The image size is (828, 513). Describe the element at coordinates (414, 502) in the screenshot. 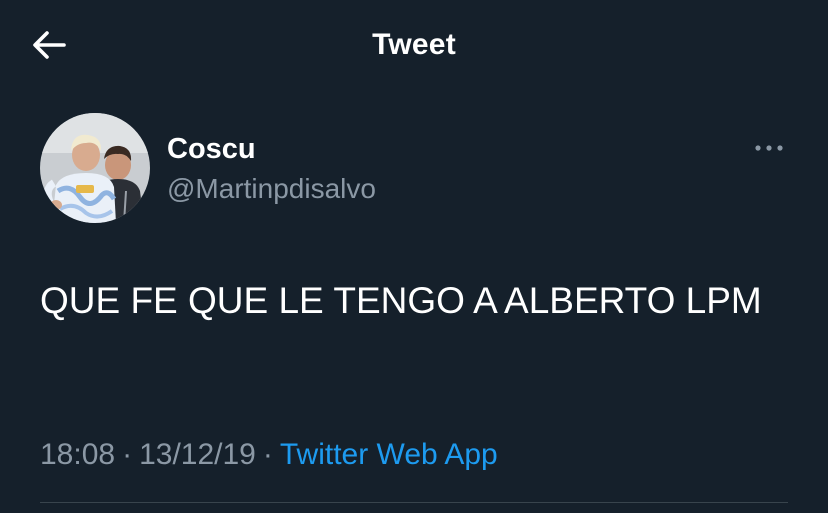

I see `divider` at that location.